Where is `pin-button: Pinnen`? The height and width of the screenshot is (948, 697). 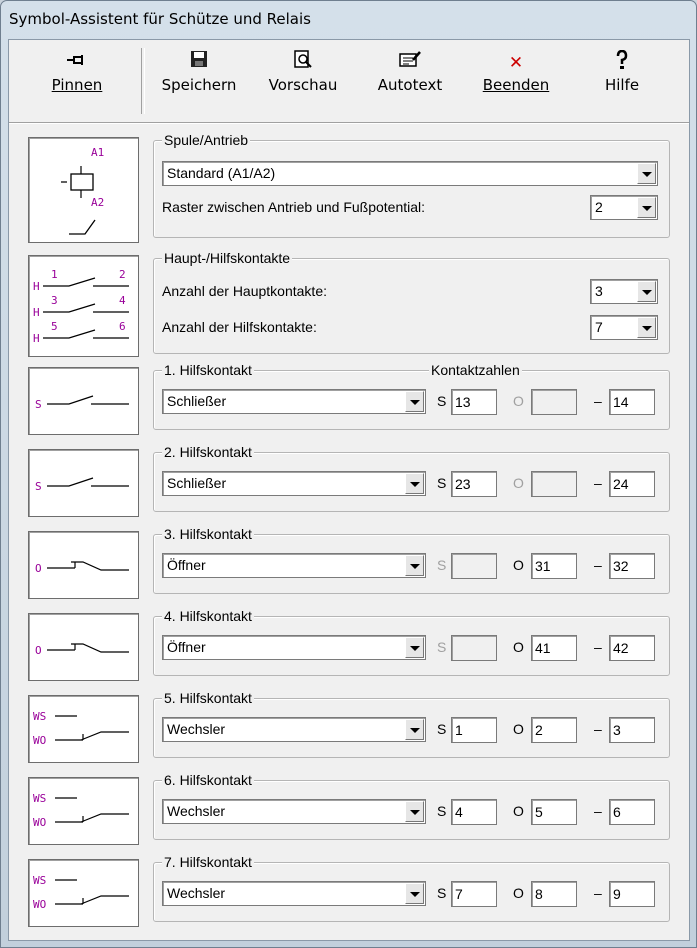
pin-button: Pinnen is located at coordinates (77, 82).